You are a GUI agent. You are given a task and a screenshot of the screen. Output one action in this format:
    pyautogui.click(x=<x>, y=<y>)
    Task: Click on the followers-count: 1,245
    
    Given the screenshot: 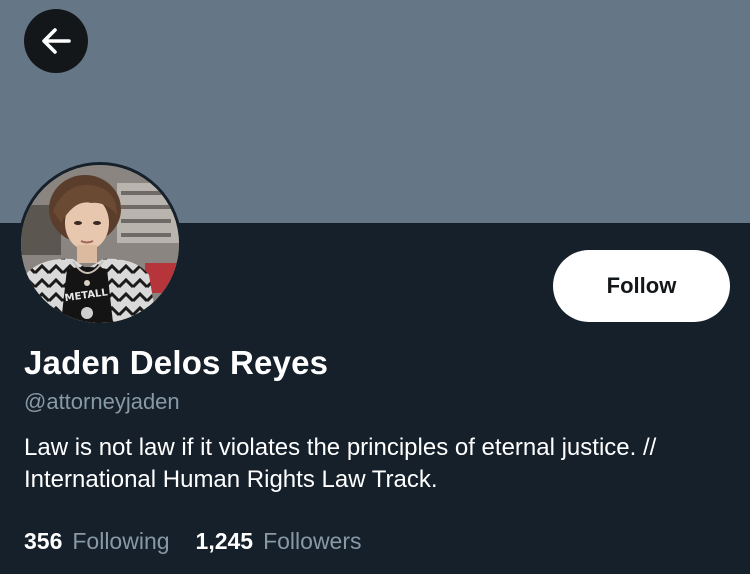 What is the action you would take?
    pyautogui.click(x=224, y=541)
    